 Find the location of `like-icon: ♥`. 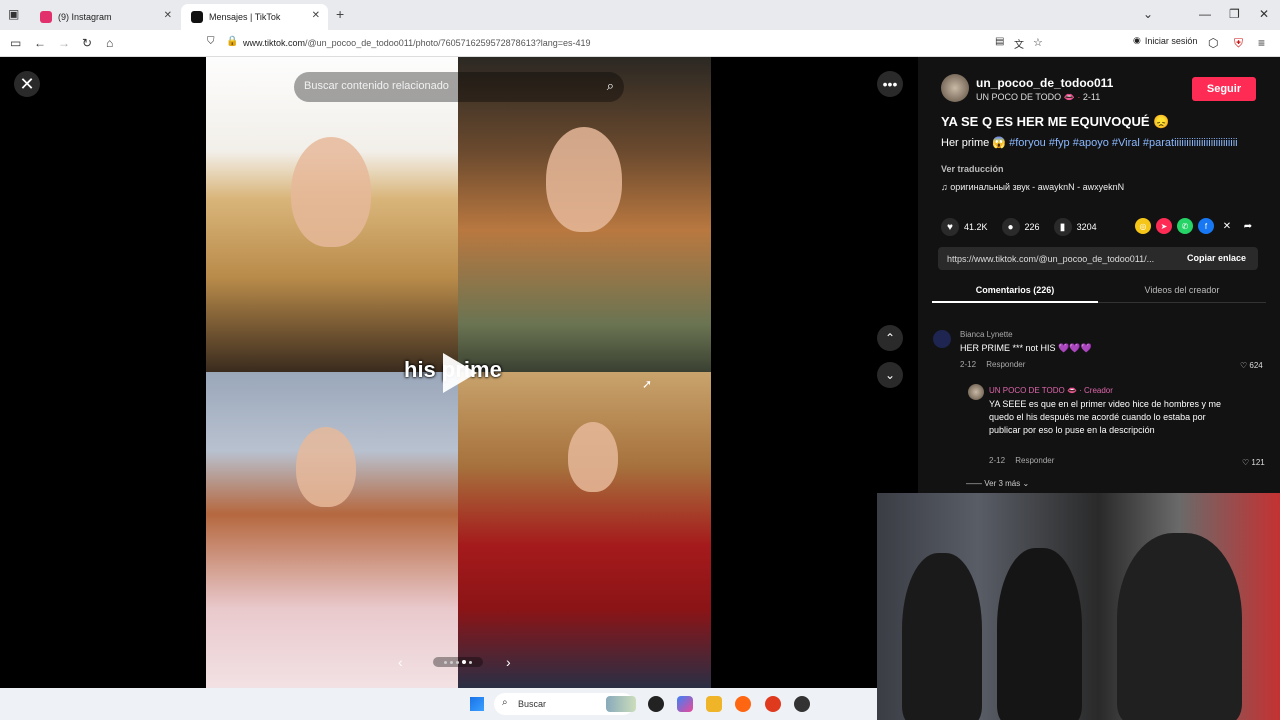

like-icon: ♥ is located at coordinates (950, 227).